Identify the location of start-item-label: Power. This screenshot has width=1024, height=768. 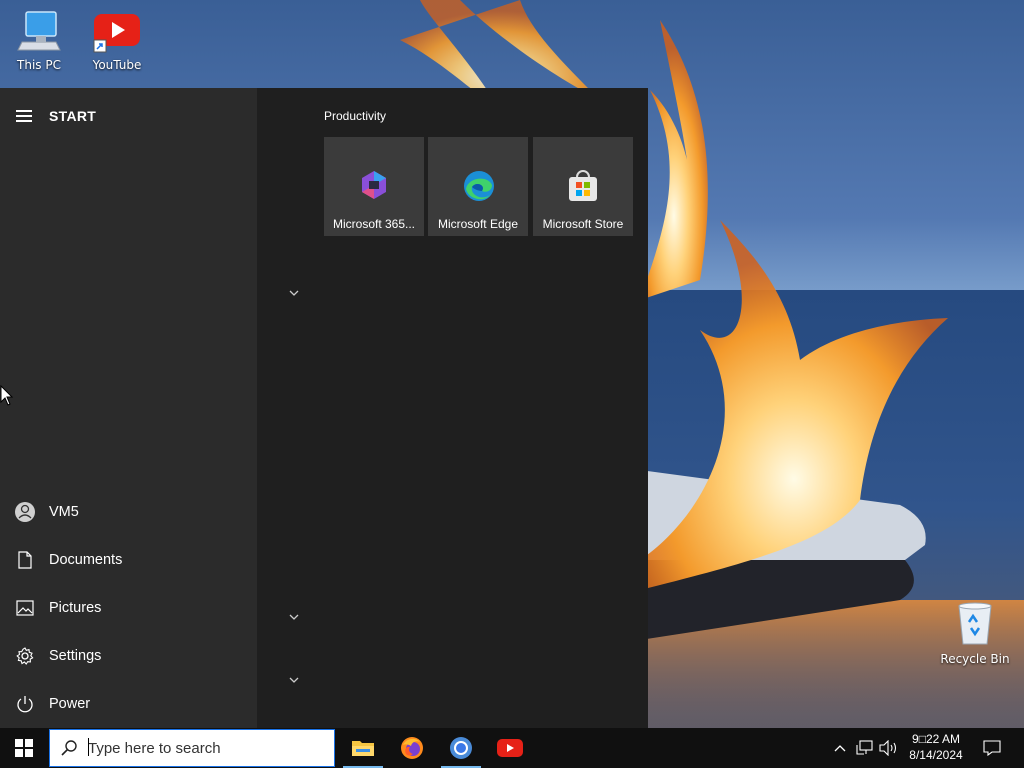
(70, 704).